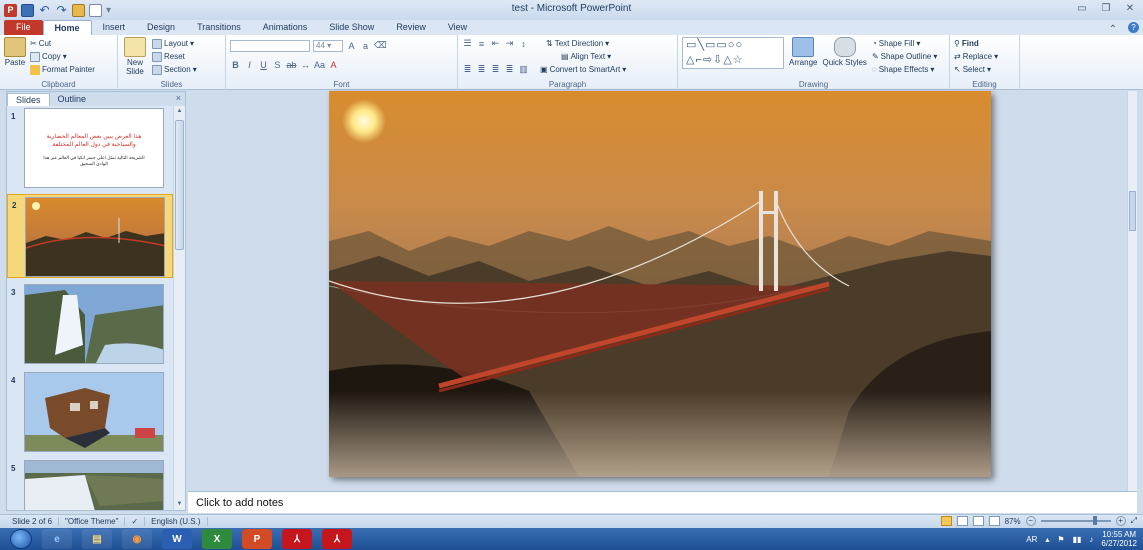 This screenshot has width=1143, height=550. What do you see at coordinates (305, 65) in the screenshot?
I see `char-spacing-icon: ↔` at bounding box center [305, 65].